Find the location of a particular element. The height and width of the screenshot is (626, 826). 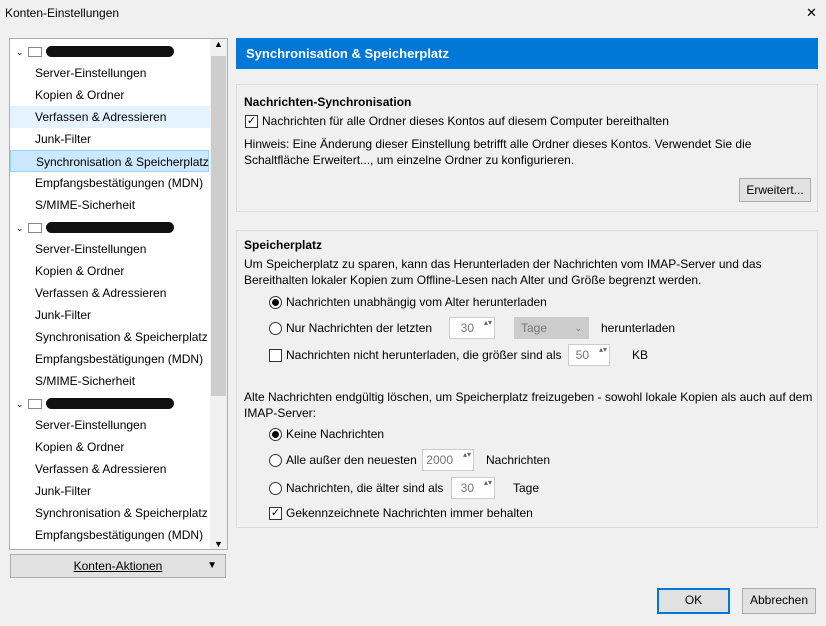

radio-download-recent: Nur Nachrichten der letzten is located at coordinates (351, 328).